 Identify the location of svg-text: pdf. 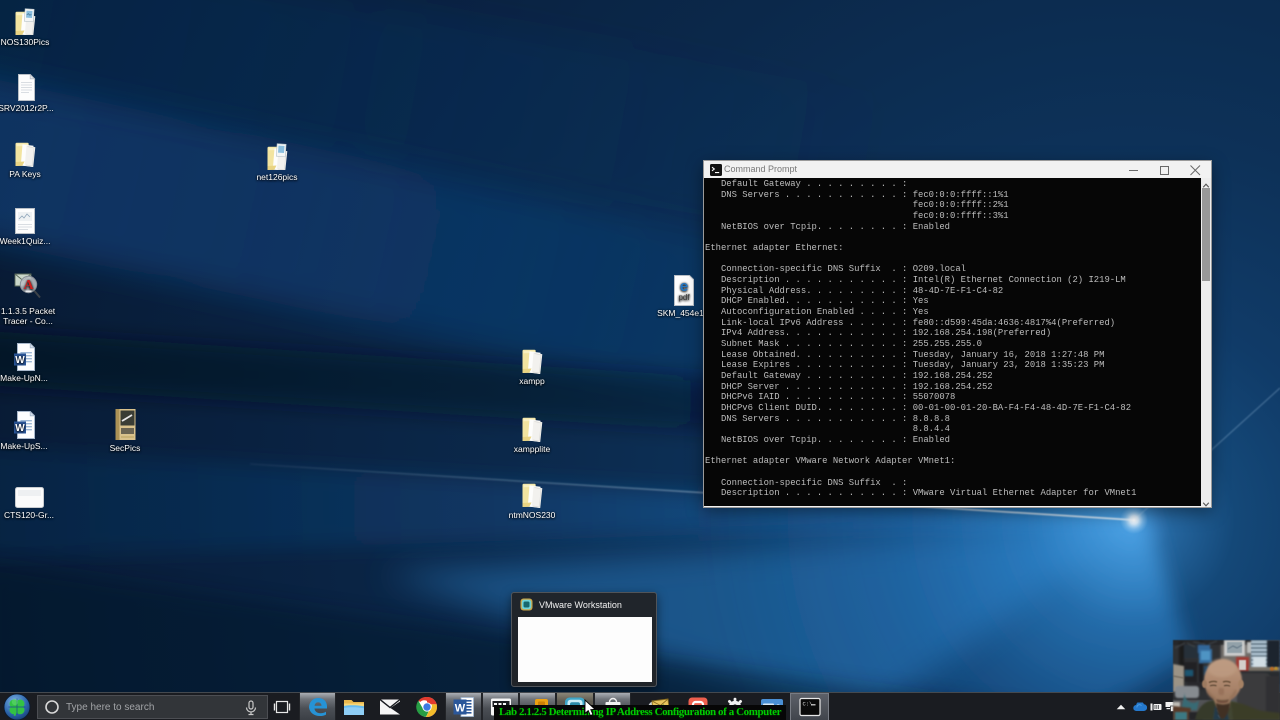
(684, 297).